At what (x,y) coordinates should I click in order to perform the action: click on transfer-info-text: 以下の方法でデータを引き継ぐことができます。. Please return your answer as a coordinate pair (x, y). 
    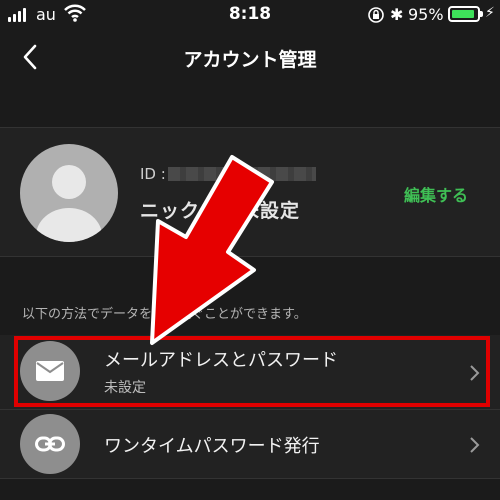
    Looking at the image, I should click on (164, 314).